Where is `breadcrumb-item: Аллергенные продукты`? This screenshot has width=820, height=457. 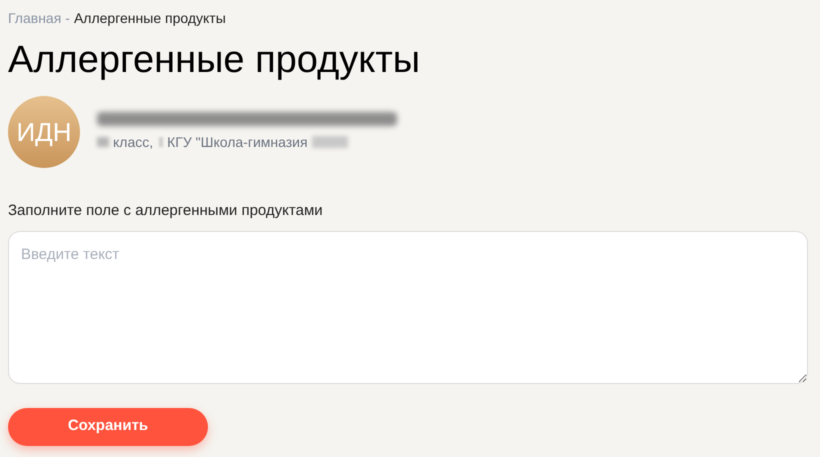
breadcrumb-item: Аллергенные продукты is located at coordinates (150, 18).